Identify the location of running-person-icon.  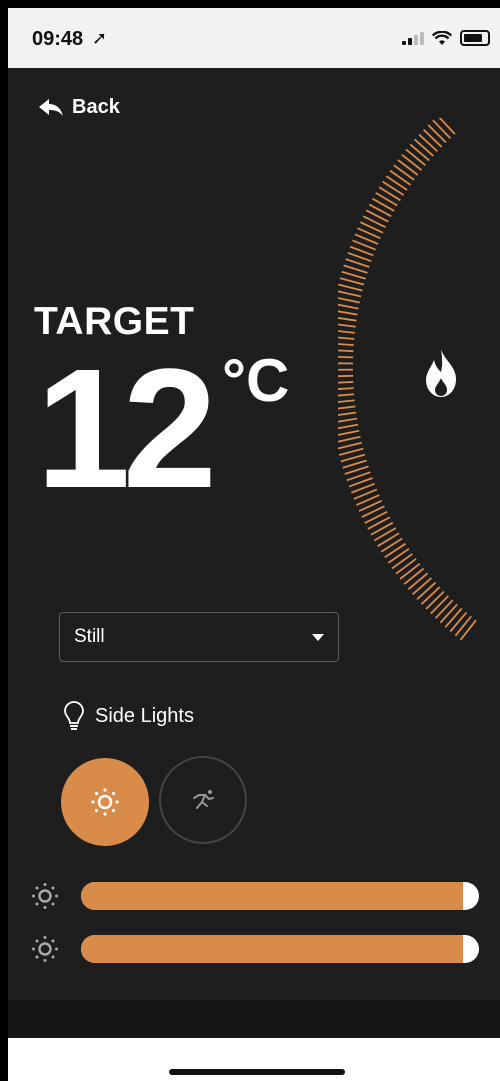
(203, 799).